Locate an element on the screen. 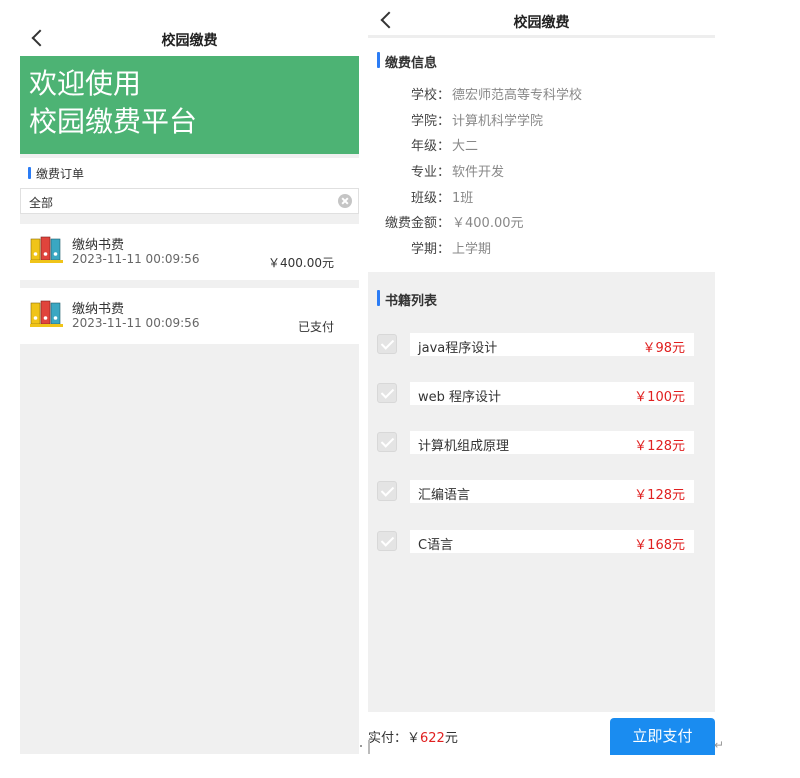 The height and width of the screenshot is (778, 800). book-row: 计算机组成原理 ￥128元 is located at coordinates (552, 442).